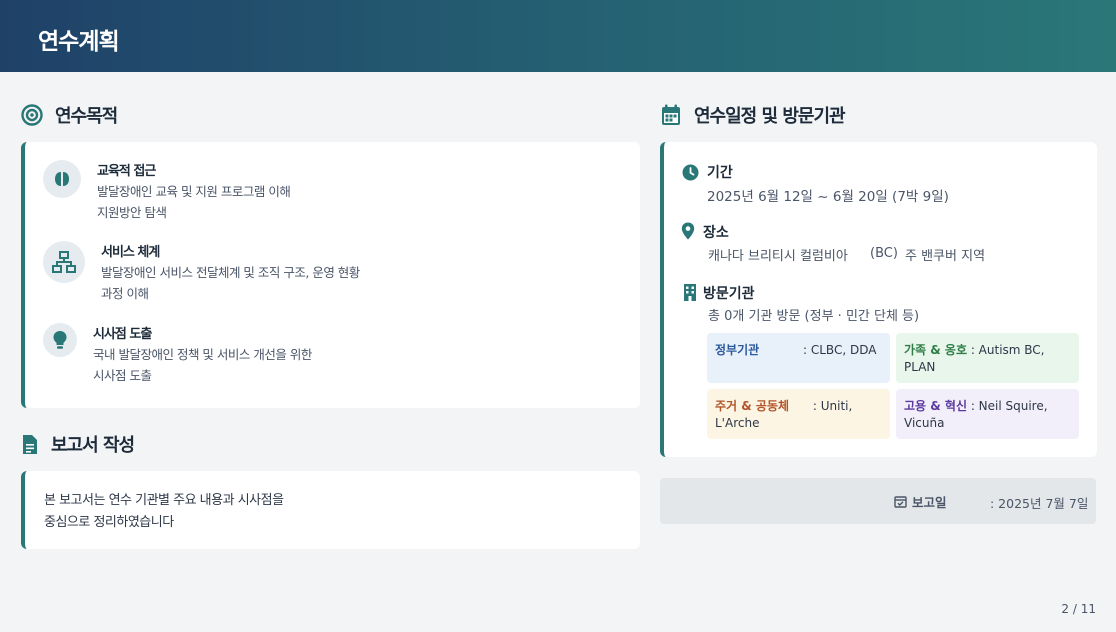 The height and width of the screenshot is (632, 1116). Describe the element at coordinates (122, 334) in the screenshot. I see `objective-title: 시사점 도출` at that location.